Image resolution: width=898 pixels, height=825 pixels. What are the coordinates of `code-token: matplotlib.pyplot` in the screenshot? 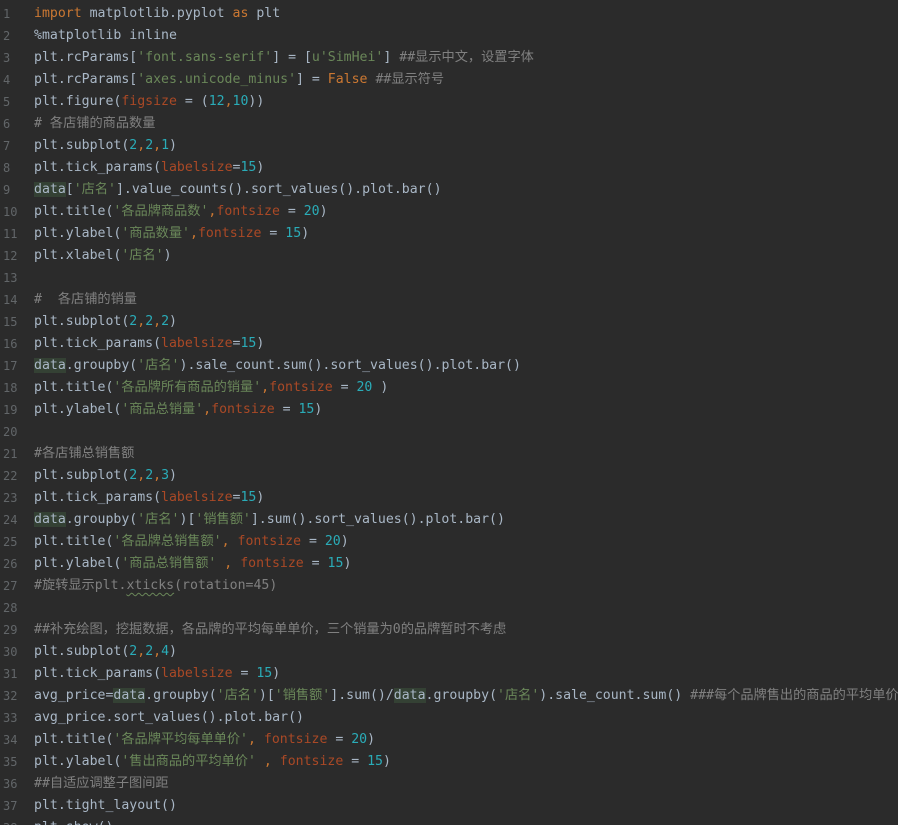 It's located at (157, 13).